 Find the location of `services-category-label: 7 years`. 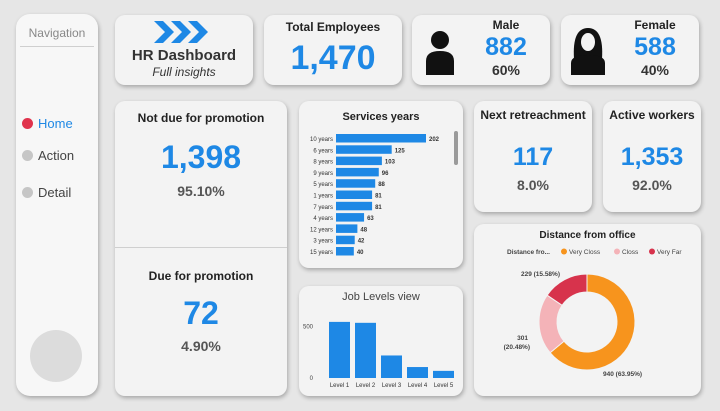

services-category-label: 7 years is located at coordinates (323, 208).